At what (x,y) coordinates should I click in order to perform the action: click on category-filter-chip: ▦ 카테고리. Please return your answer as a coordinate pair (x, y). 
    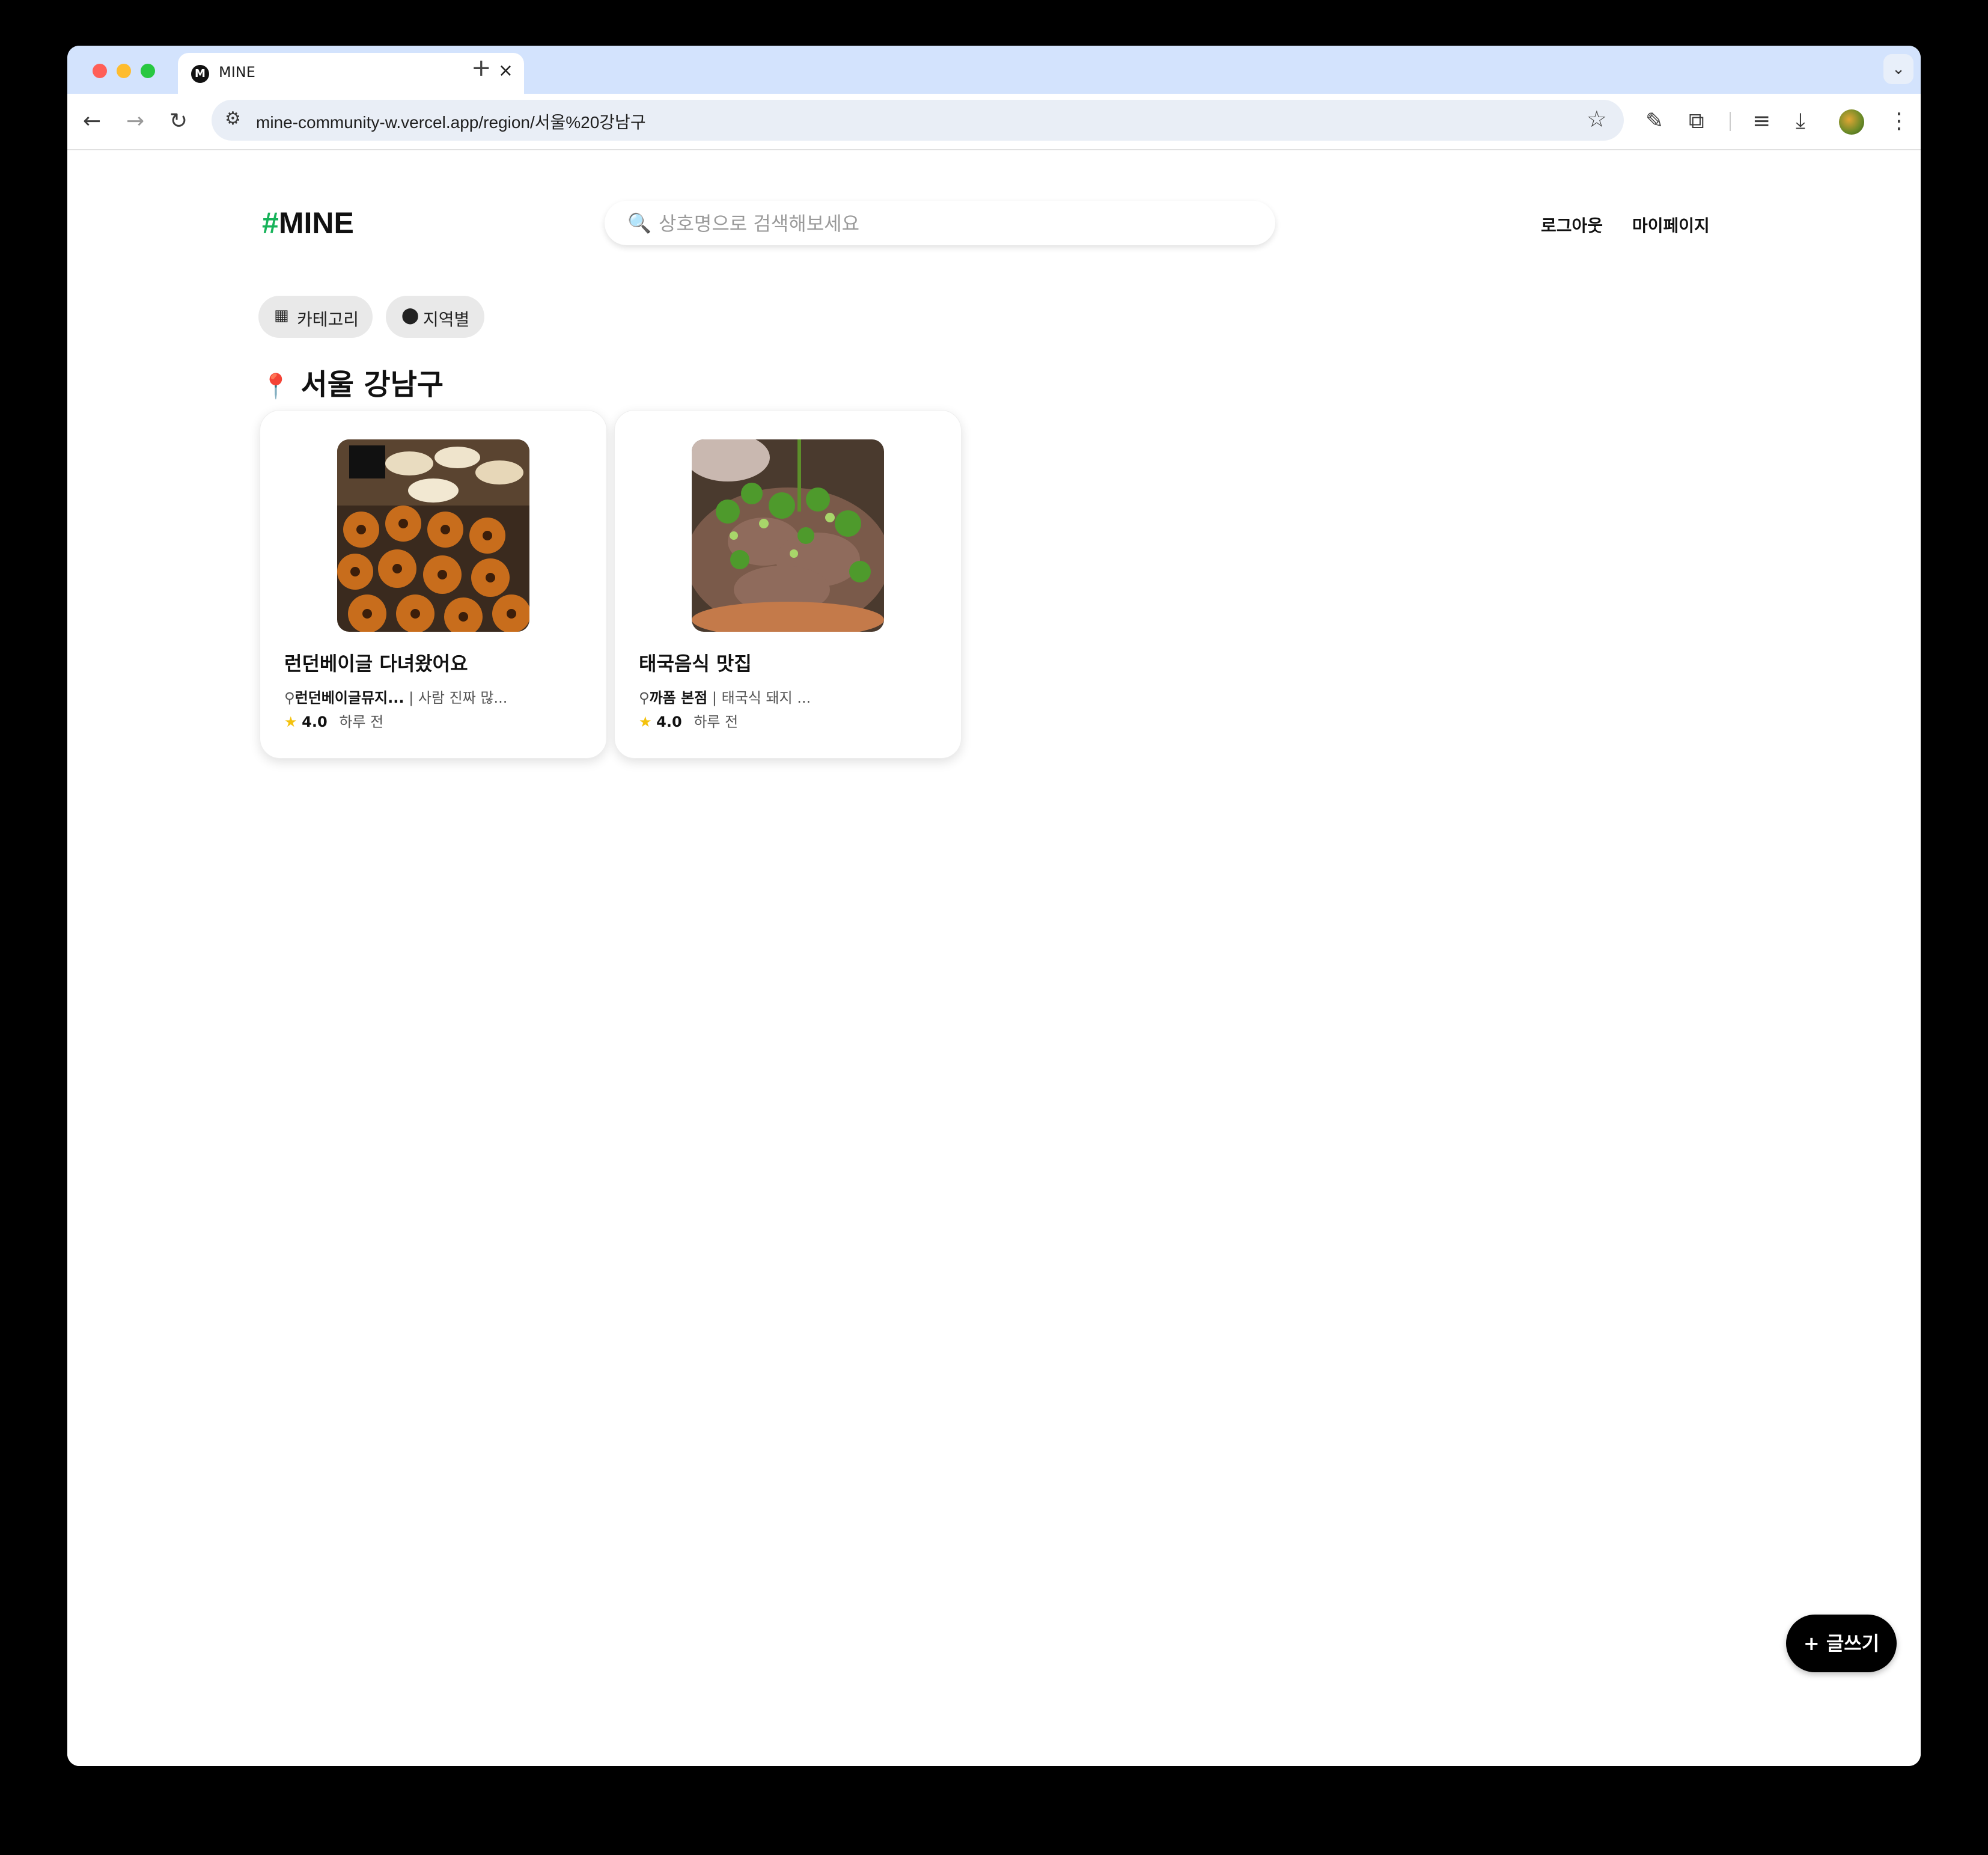
    Looking at the image, I should click on (315, 317).